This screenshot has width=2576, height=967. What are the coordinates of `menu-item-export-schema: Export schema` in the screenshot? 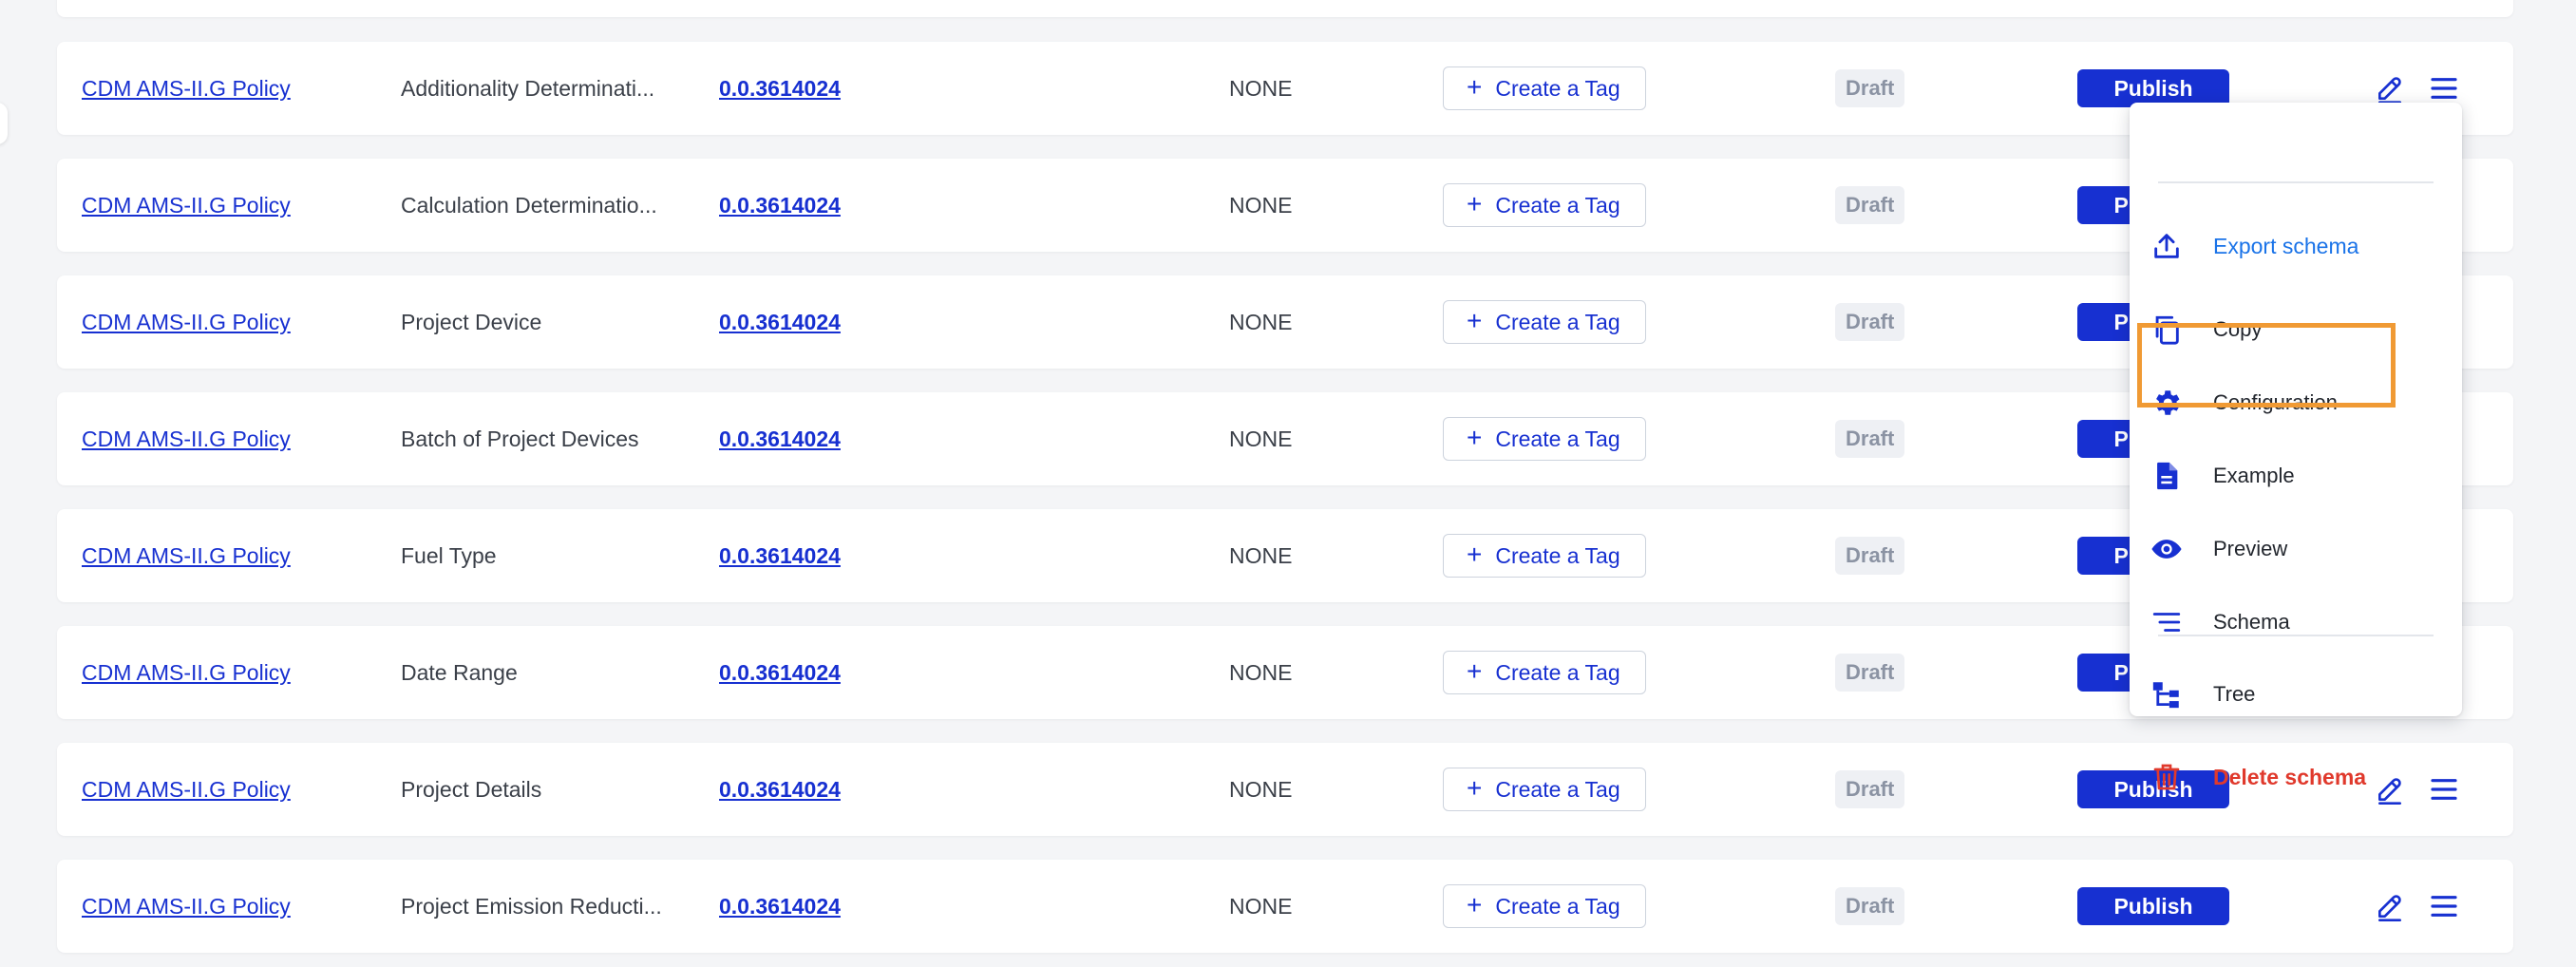 It's located at (2296, 246).